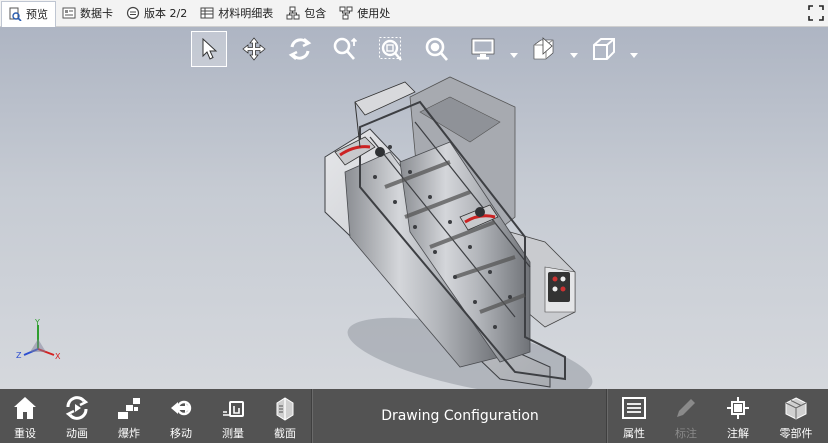  What do you see at coordinates (254, 49) in the screenshot?
I see `pan-icon` at bounding box center [254, 49].